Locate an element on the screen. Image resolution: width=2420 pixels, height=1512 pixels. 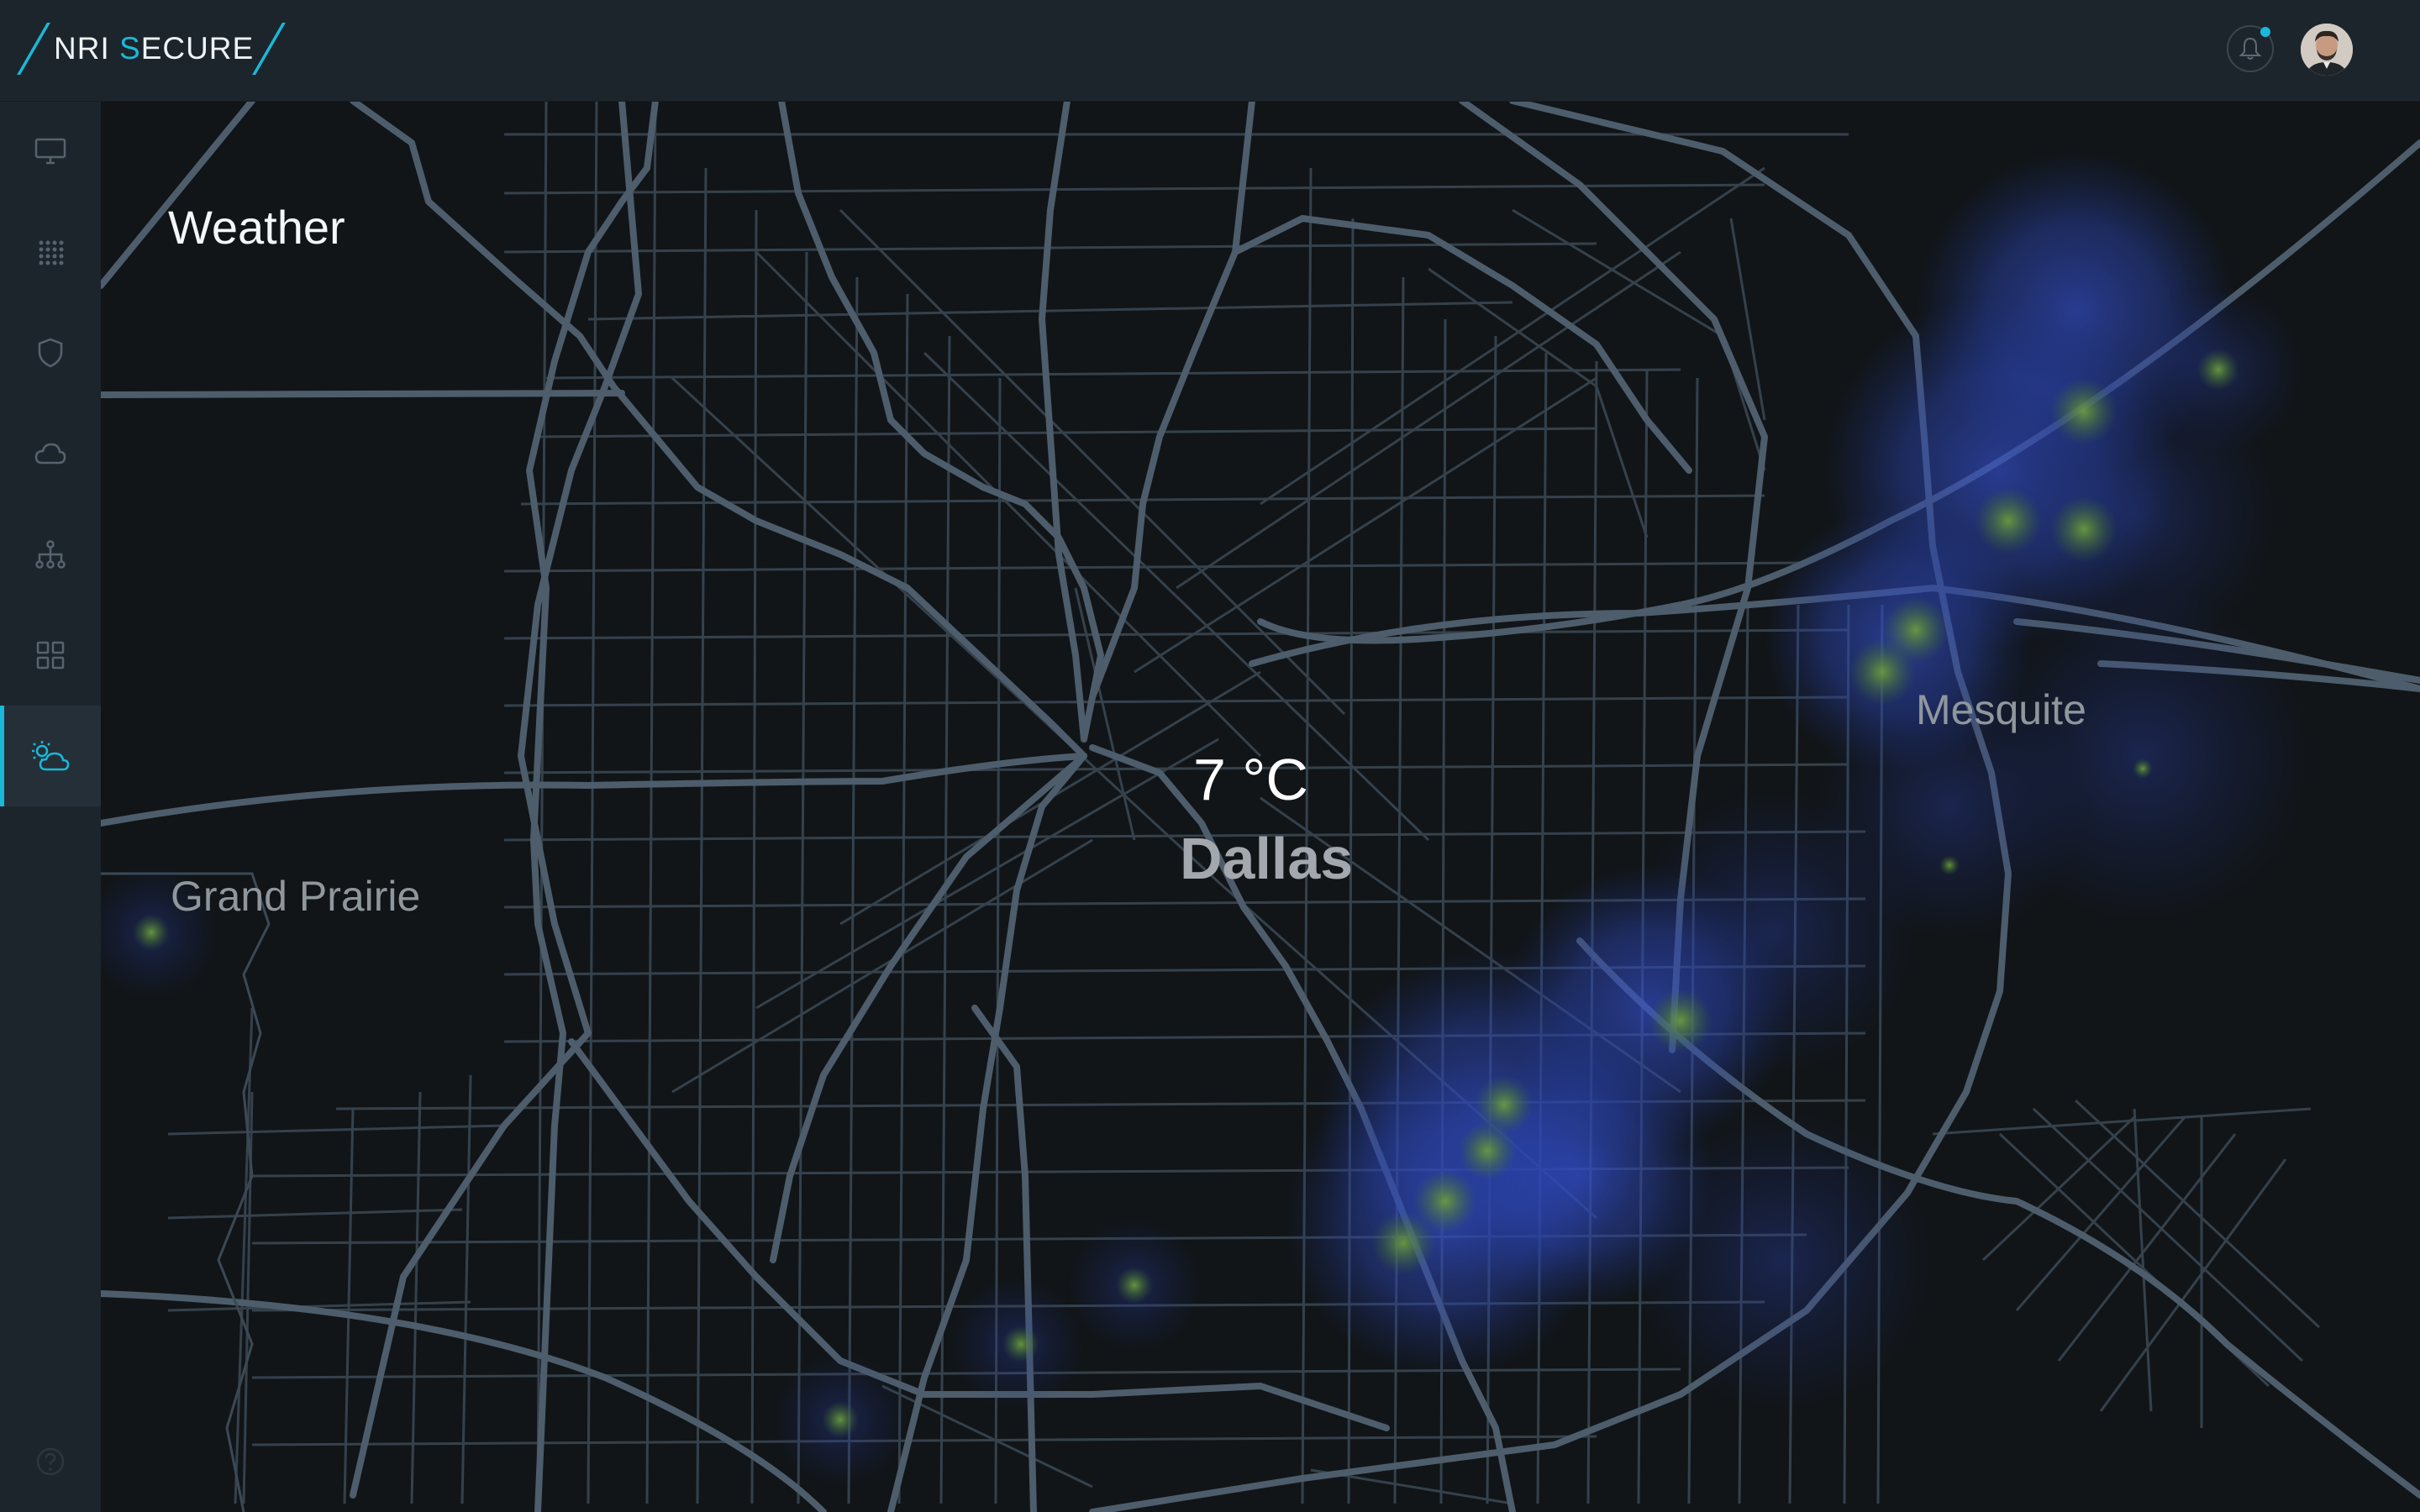
city-label-grand-prairie: Grand Prairie is located at coordinates (296, 896).